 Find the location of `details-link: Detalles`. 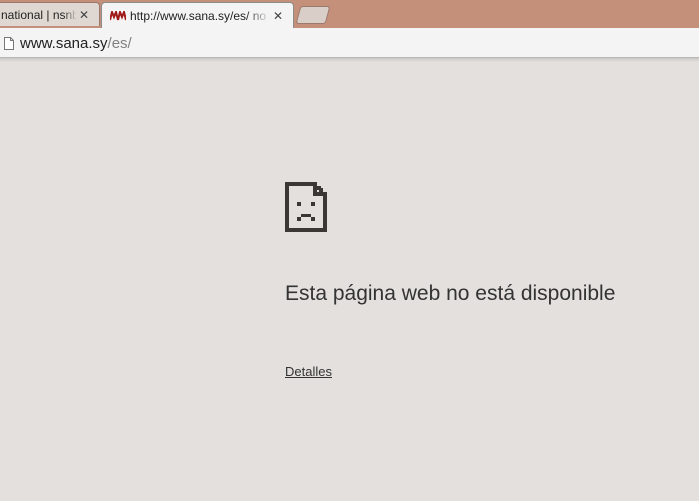

details-link: Detalles is located at coordinates (308, 371).